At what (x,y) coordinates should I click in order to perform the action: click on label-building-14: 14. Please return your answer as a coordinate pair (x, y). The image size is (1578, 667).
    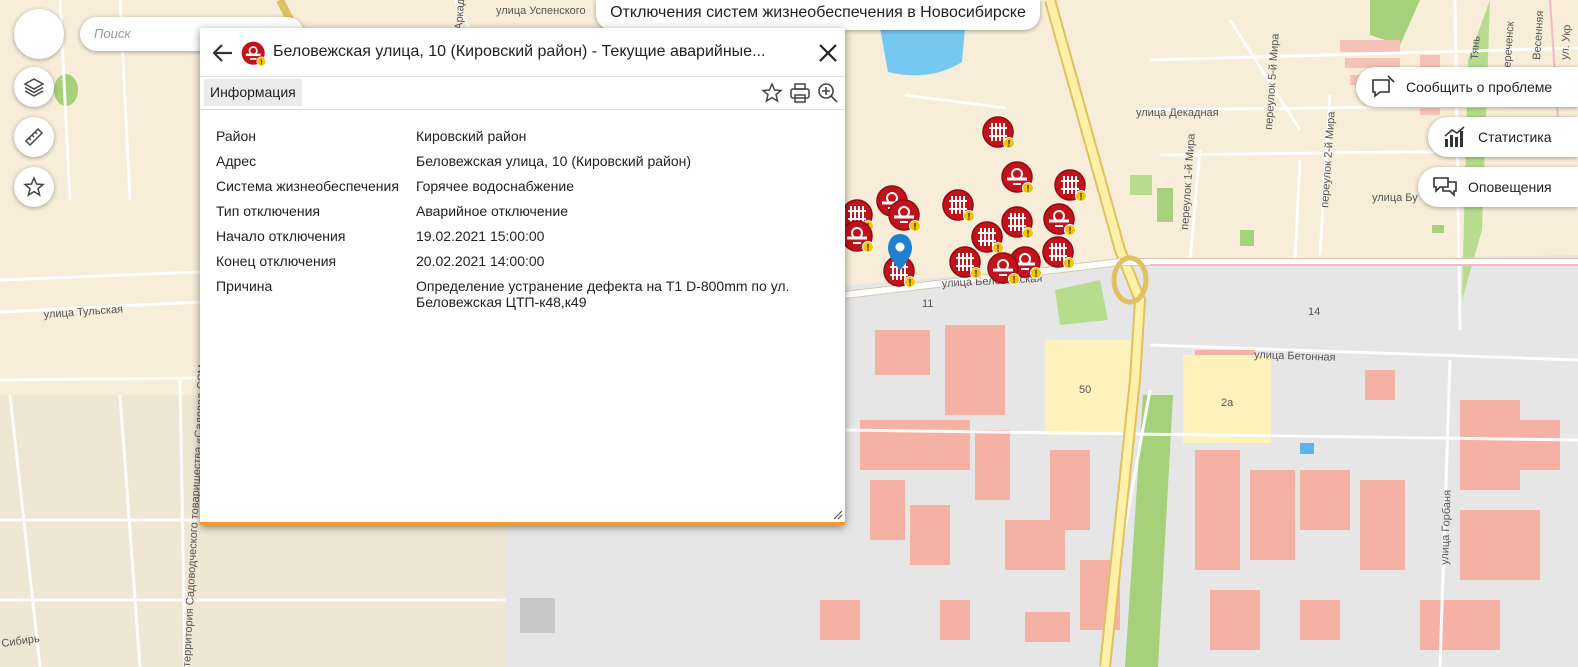
    Looking at the image, I should click on (1314, 312).